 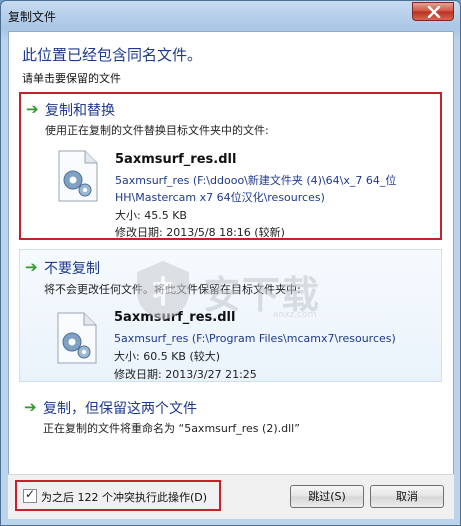 I want to click on apply-to-all-checkbox: ✓, so click(x=30, y=495).